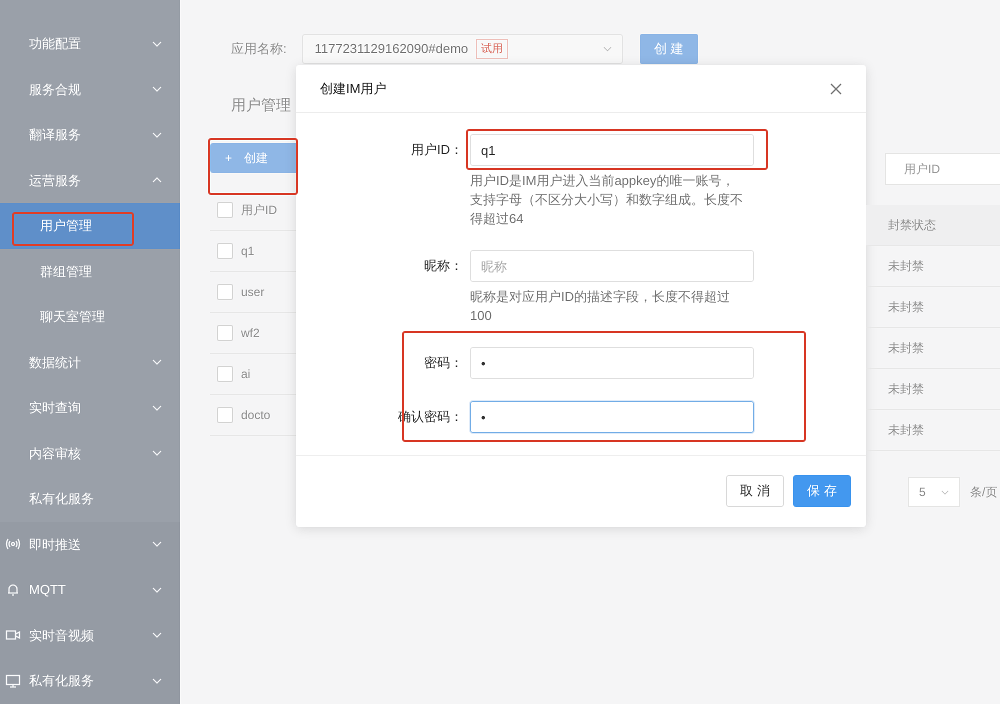  What do you see at coordinates (55, 89) in the screenshot?
I see `sidebar-label: 服务合规` at bounding box center [55, 89].